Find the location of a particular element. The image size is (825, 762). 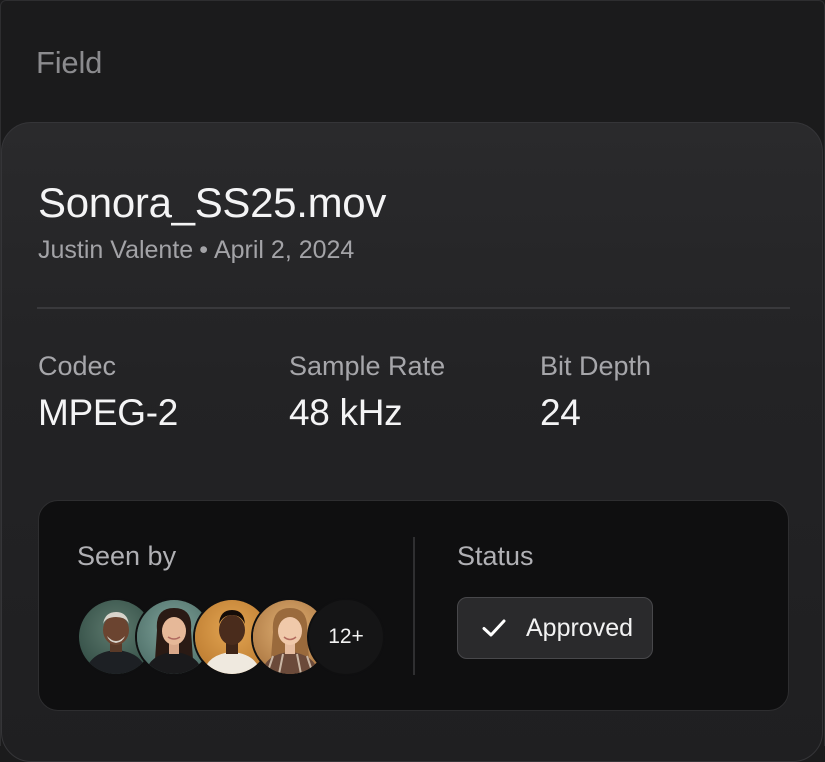

spec-value: MPEG-2 is located at coordinates (108, 412).